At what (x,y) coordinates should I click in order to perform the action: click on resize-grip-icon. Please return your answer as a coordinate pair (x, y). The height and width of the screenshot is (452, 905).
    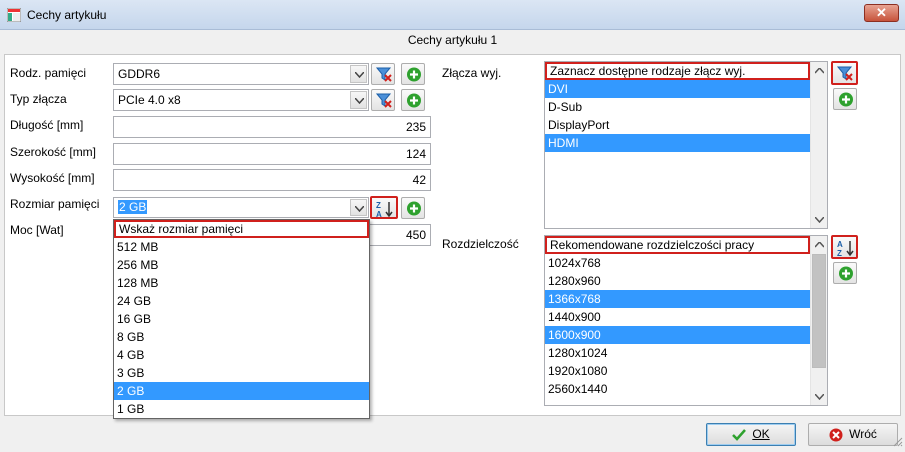
    Looking at the image, I should click on (898, 443).